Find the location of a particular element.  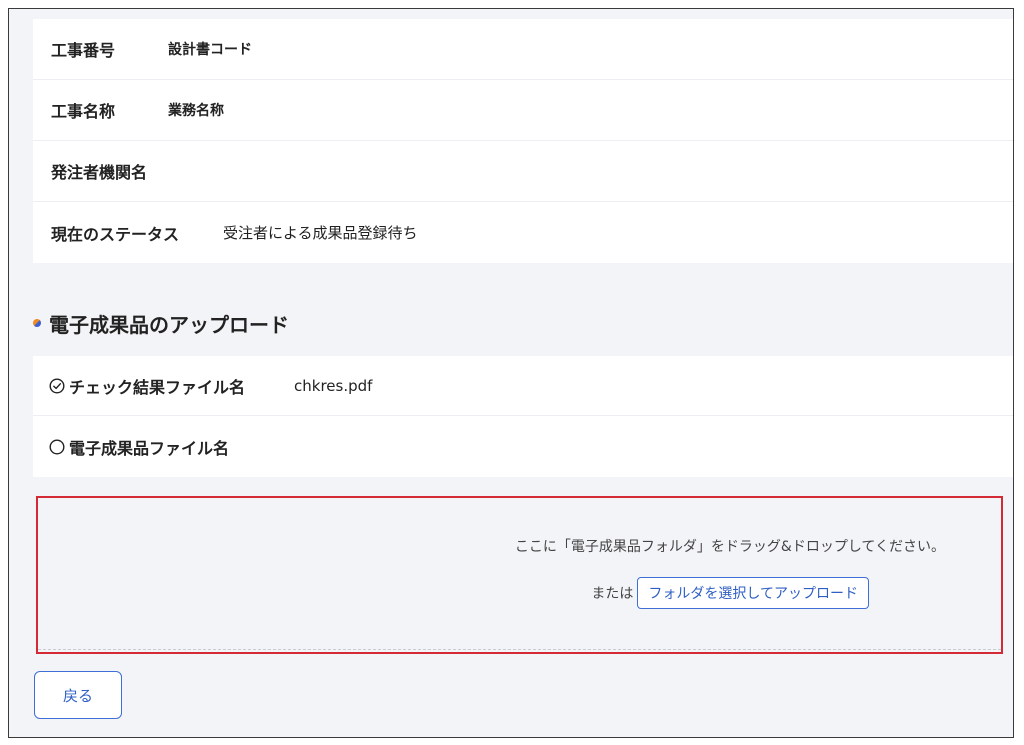

section-title: 電子成果品のアップロード is located at coordinates (169, 324).